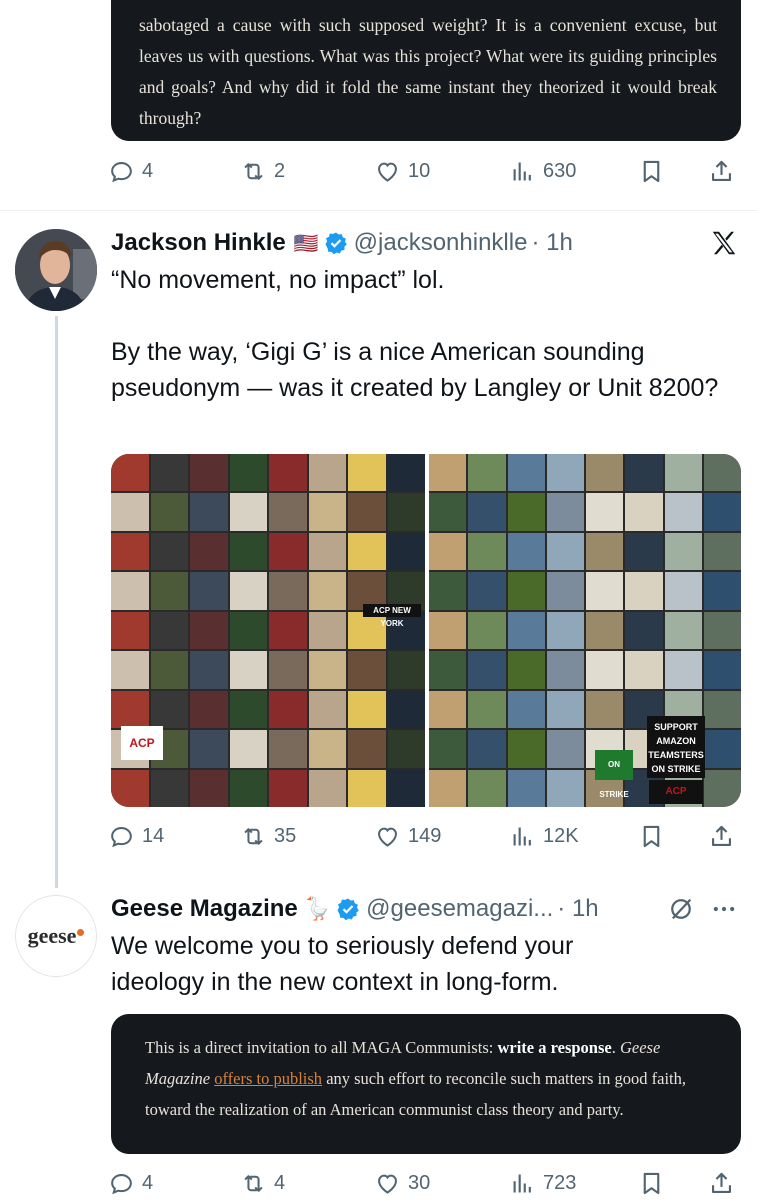 This screenshot has height=1200, width=757. Describe the element at coordinates (407, 836) in the screenshot. I see `like-button: 149` at that location.